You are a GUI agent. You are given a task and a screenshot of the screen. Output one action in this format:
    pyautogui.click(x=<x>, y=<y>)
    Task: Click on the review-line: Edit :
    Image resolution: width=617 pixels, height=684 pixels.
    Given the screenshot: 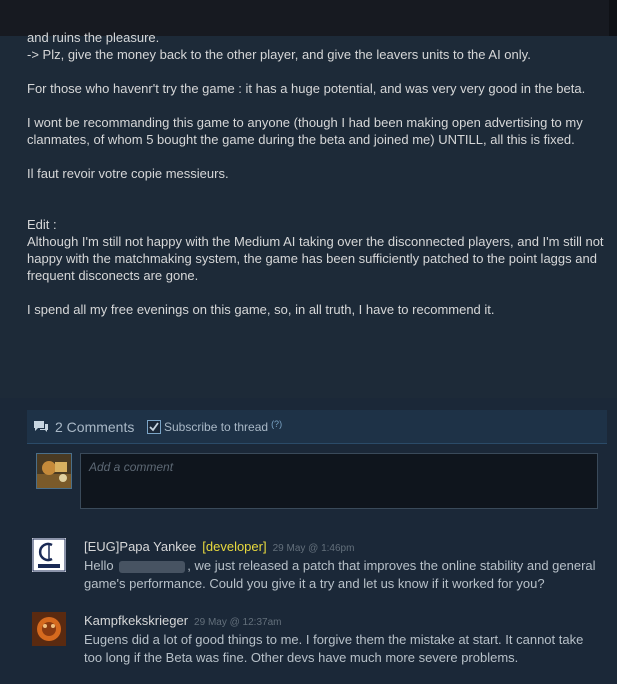 What is the action you would take?
    pyautogui.click(x=42, y=224)
    